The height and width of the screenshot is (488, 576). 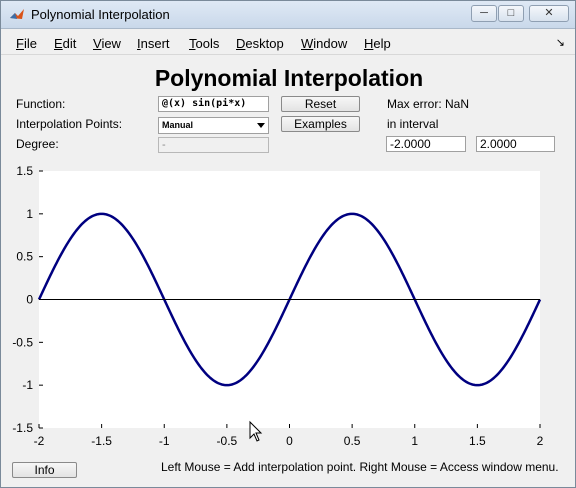 I want to click on y-tick-label: -1, so click(x=27, y=385).